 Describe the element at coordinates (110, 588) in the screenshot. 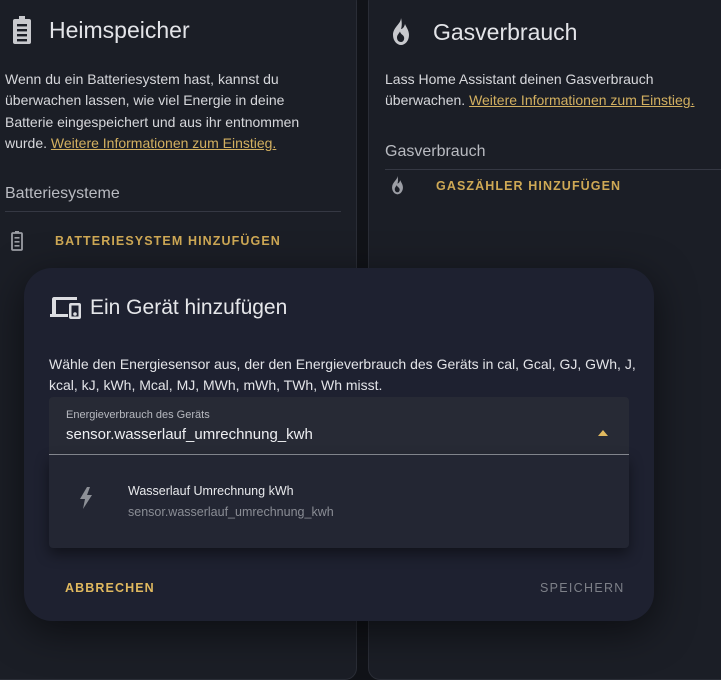

I see `cancel-button: ABBRECHEN` at that location.